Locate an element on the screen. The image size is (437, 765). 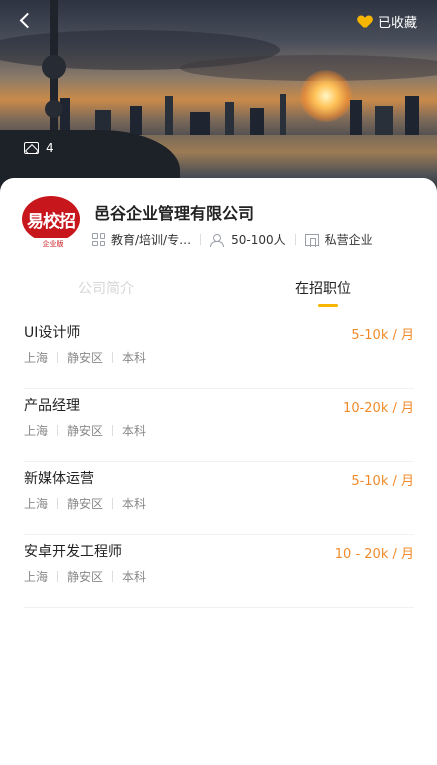
tab-company-intro: 公司简介 is located at coordinates (106, 288).